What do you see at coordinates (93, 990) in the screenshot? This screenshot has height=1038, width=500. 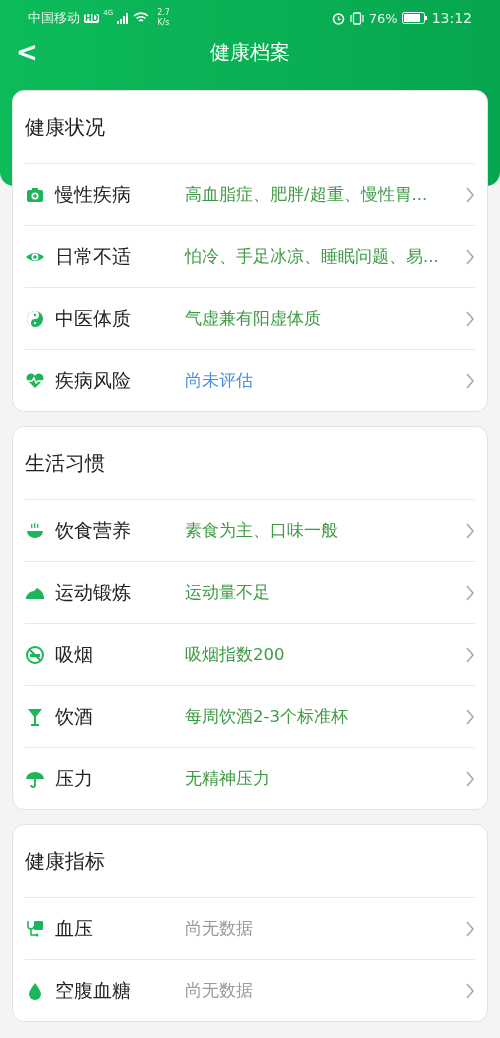 I see `row-label: 空腹血糖` at bounding box center [93, 990].